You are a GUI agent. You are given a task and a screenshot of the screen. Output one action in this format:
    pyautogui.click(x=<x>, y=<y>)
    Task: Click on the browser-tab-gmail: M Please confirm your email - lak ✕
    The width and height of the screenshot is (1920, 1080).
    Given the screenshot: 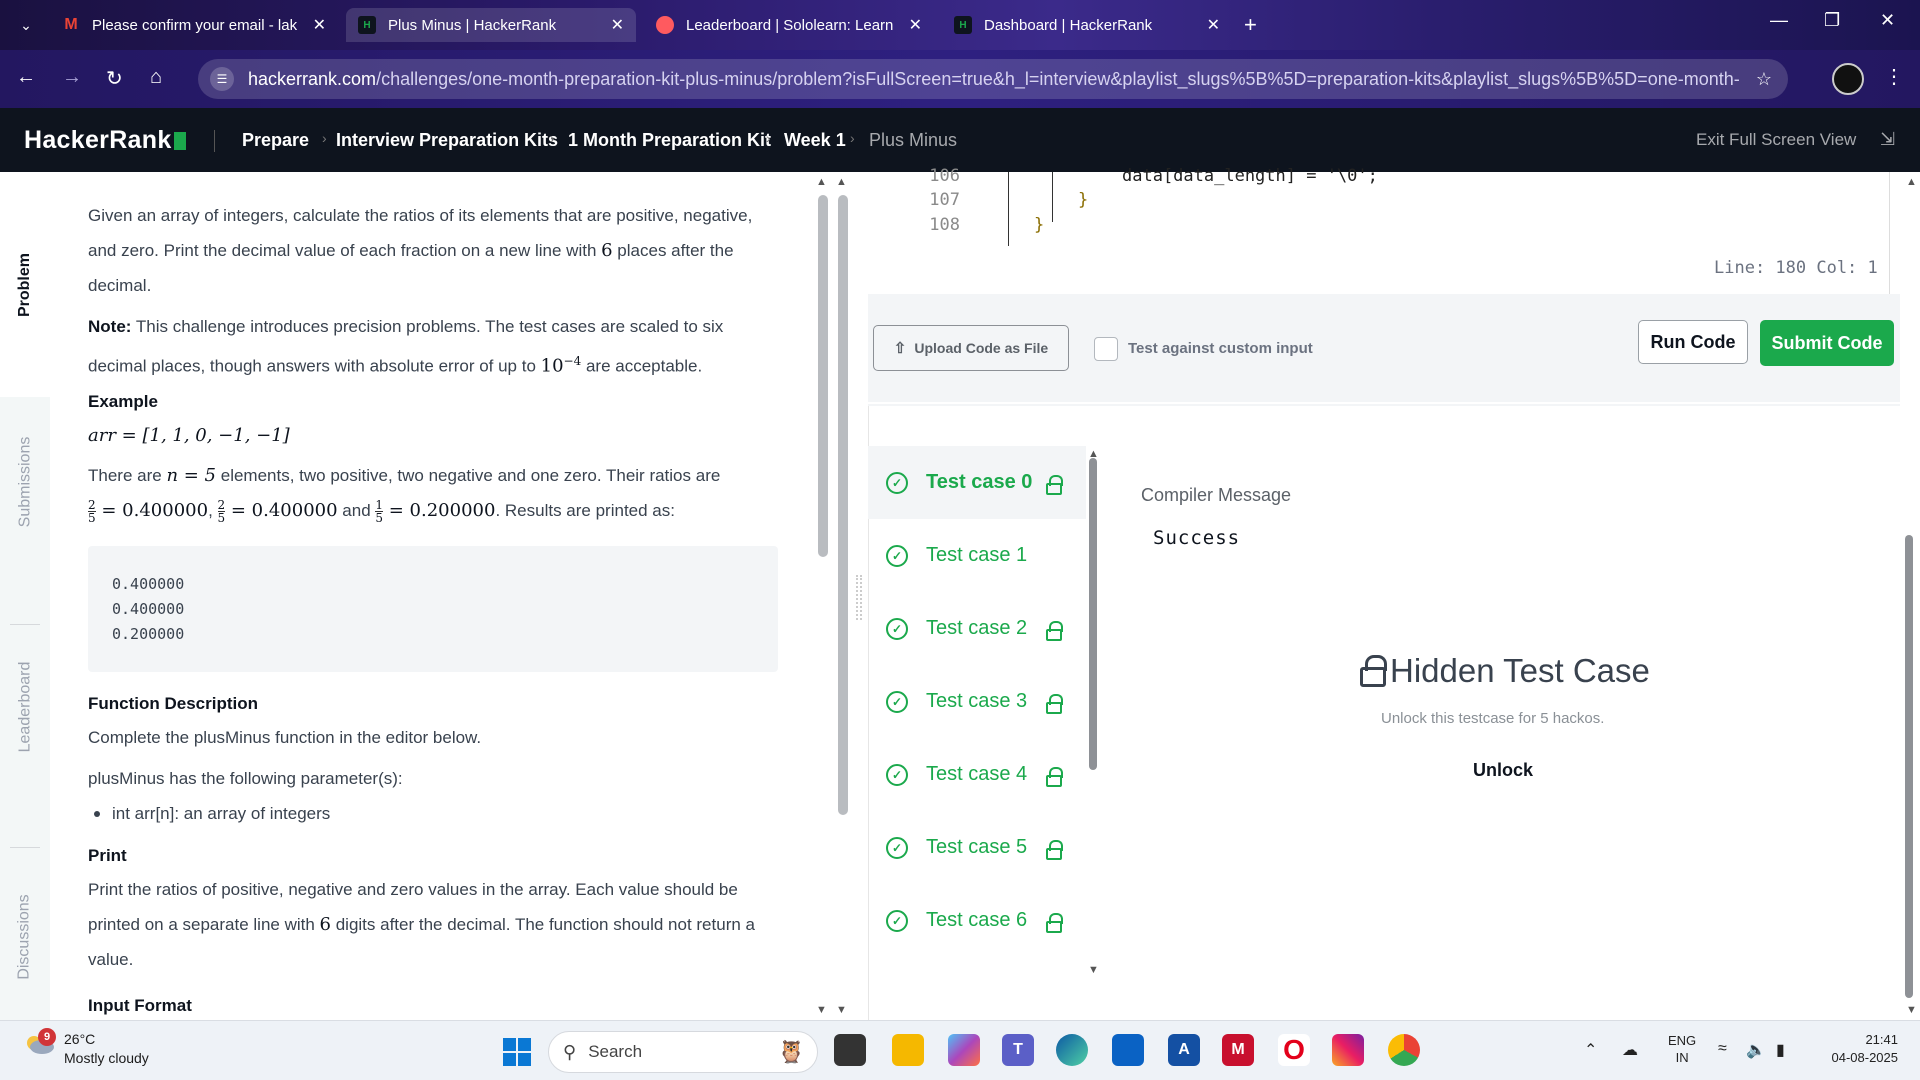 What is the action you would take?
    pyautogui.click(x=194, y=25)
    